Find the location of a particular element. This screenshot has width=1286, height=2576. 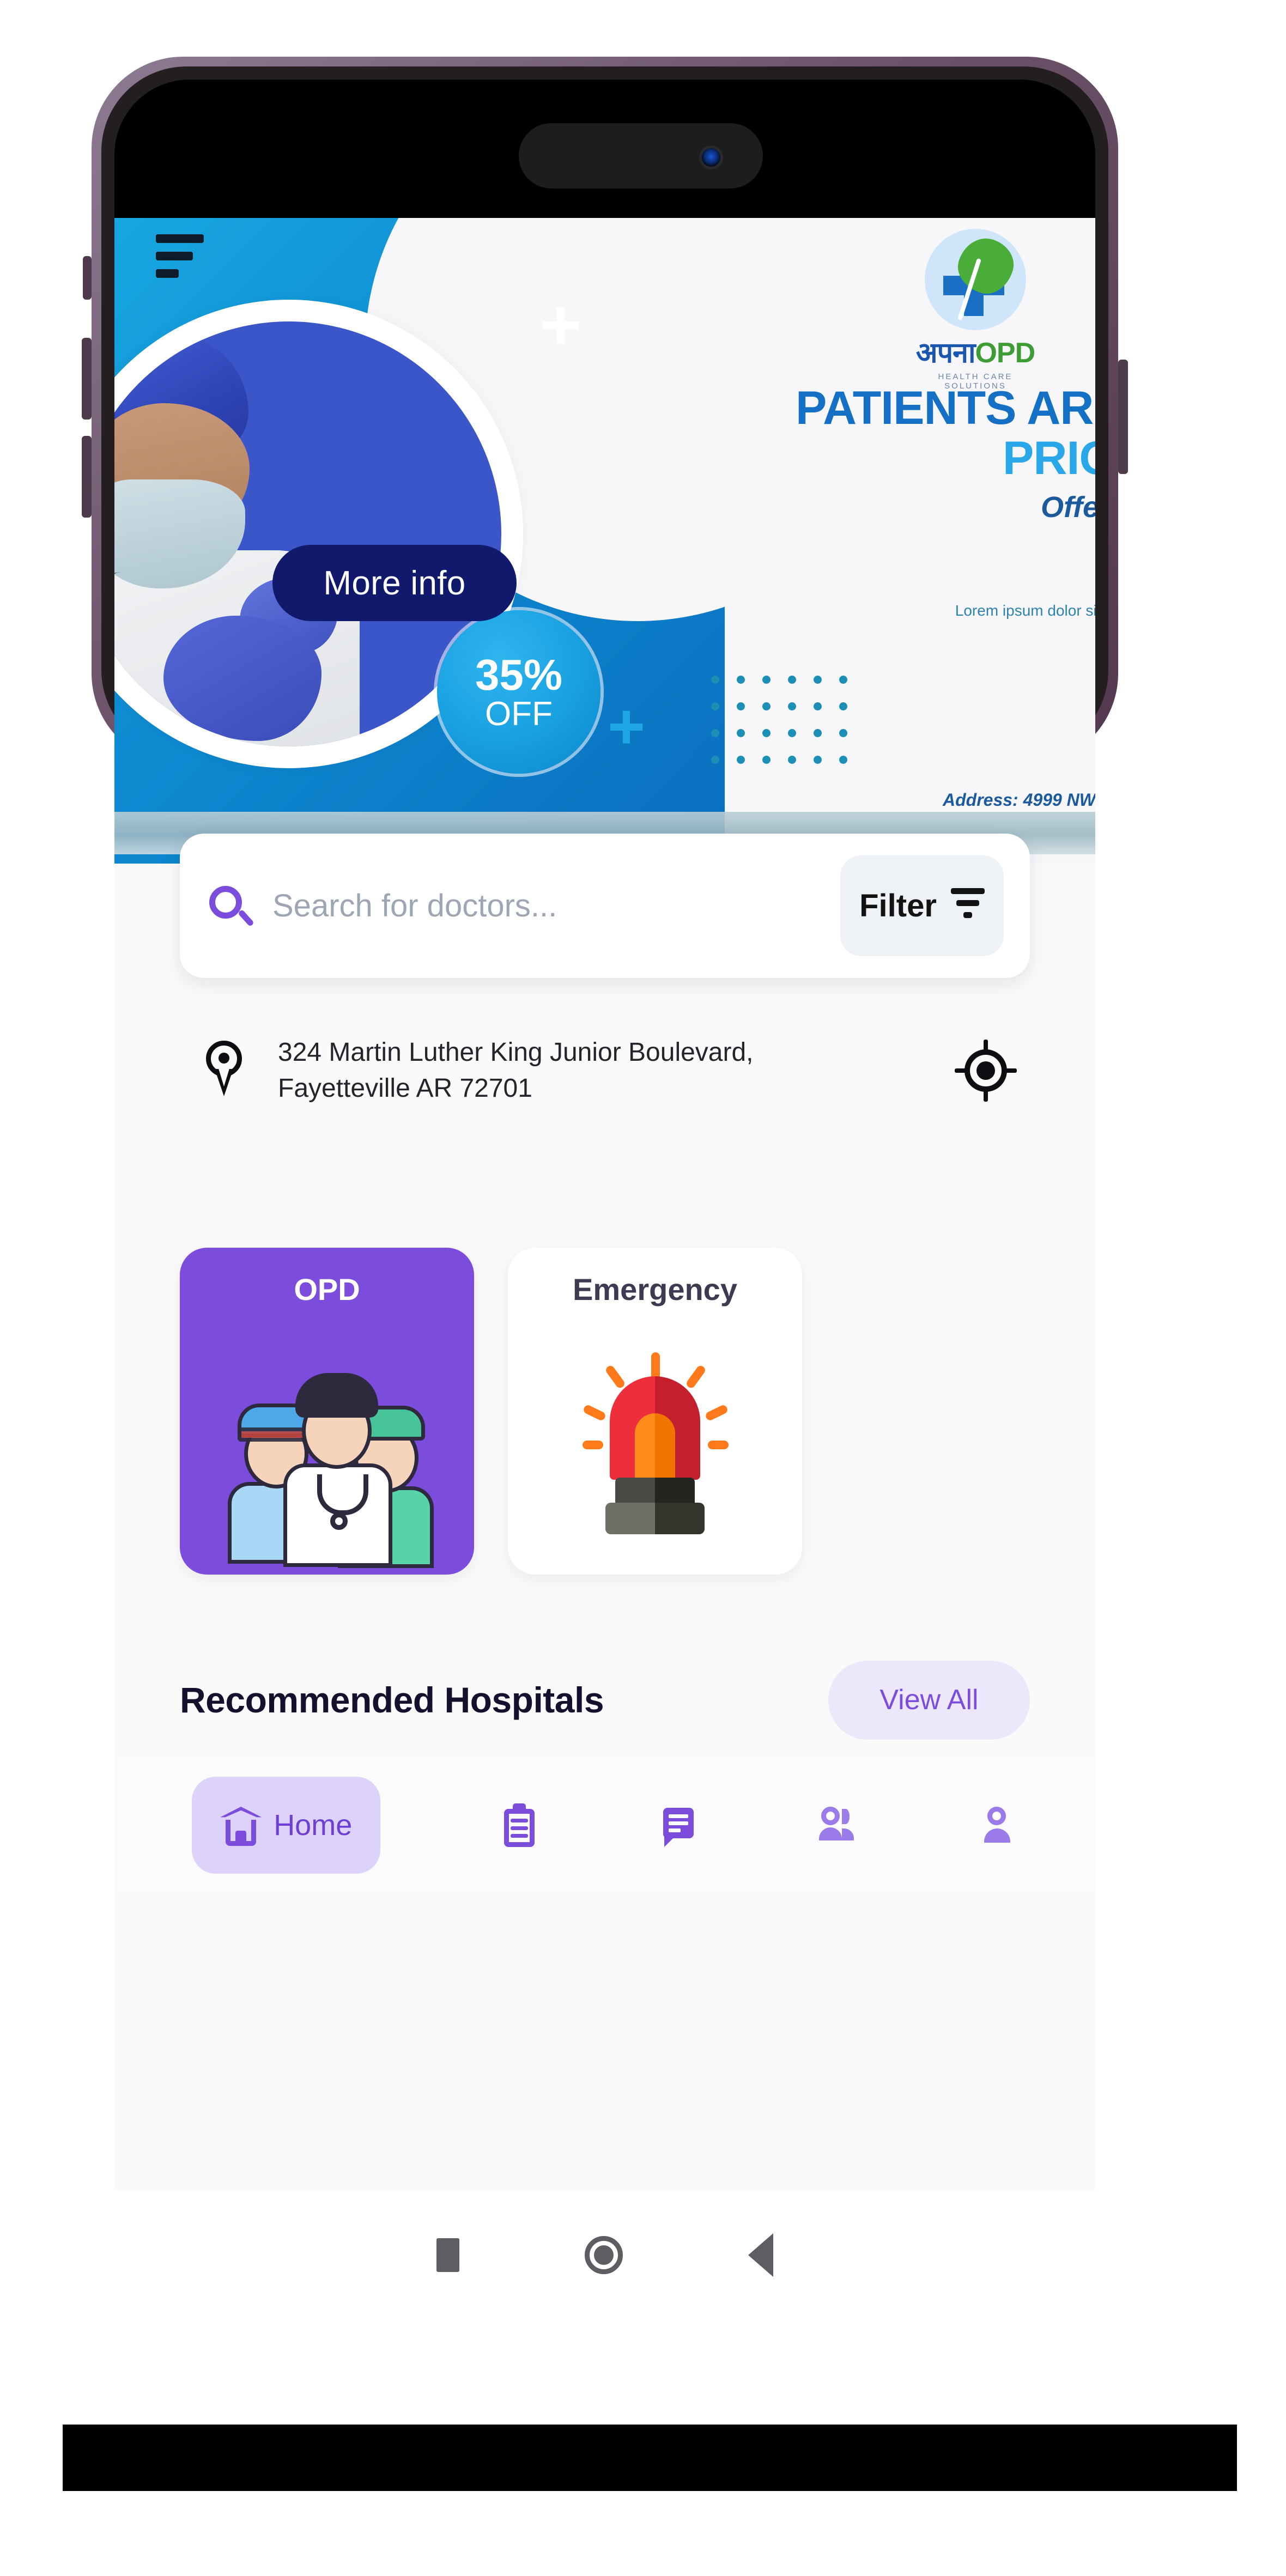

category-card-opd: OPD is located at coordinates (327, 1411).